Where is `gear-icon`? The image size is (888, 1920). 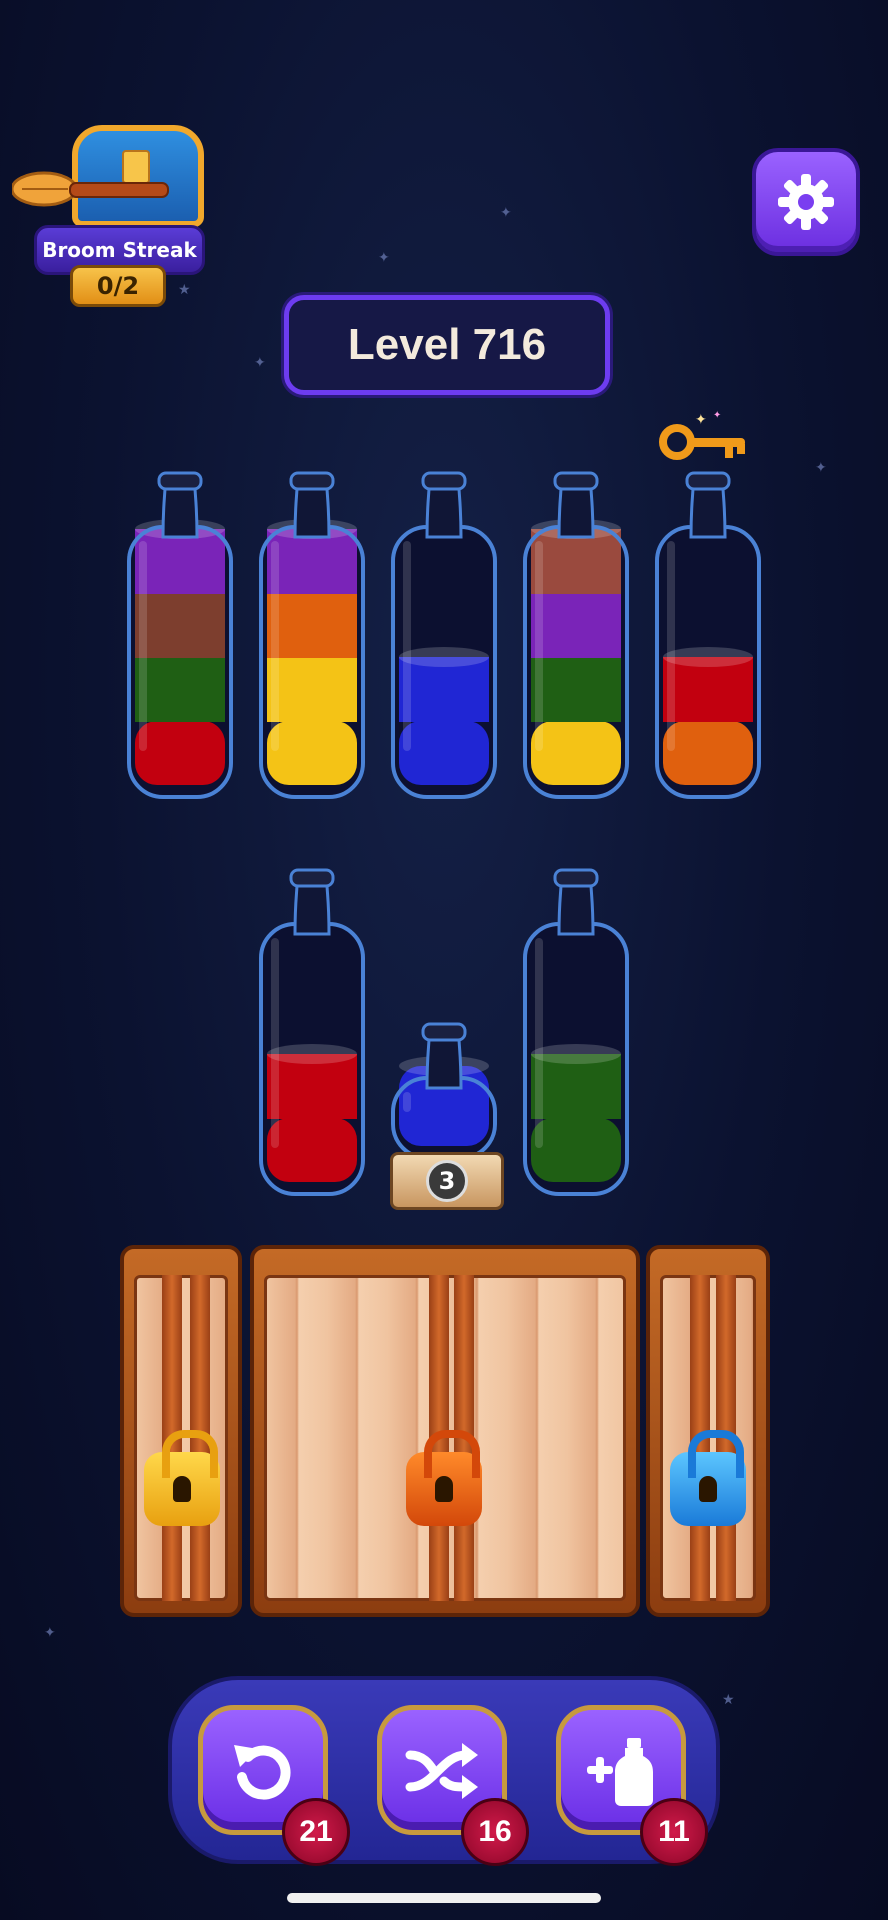
gear-icon is located at coordinates (806, 202).